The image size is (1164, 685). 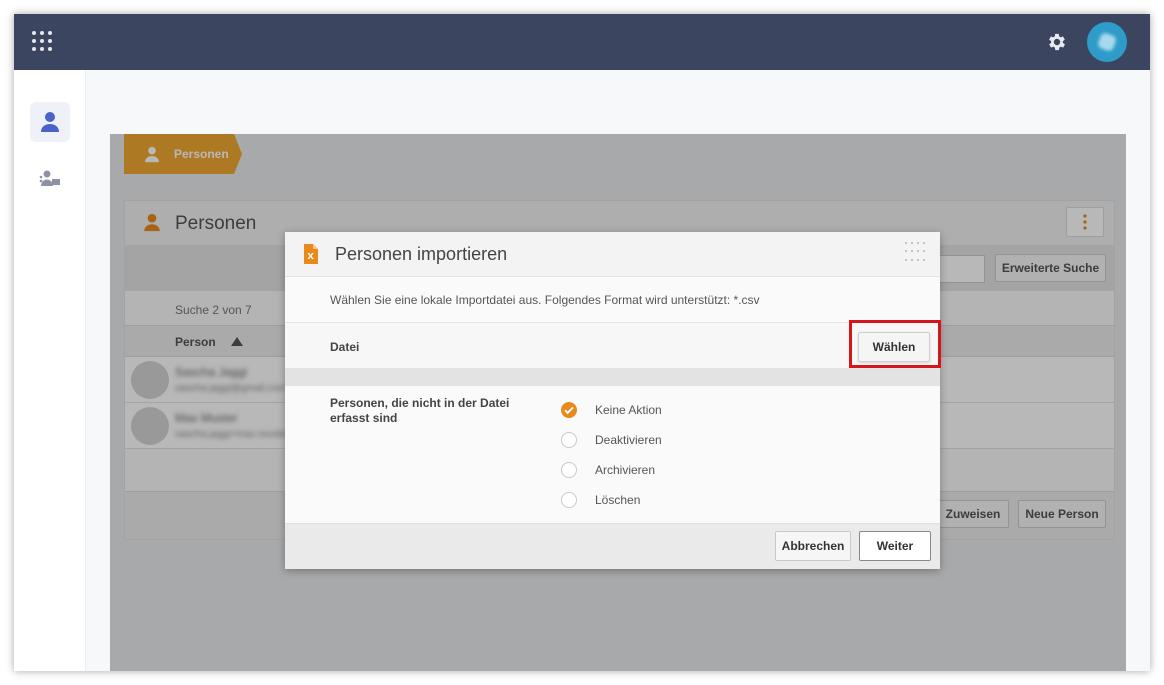 I want to click on next-button: Weiter, so click(x=895, y=546).